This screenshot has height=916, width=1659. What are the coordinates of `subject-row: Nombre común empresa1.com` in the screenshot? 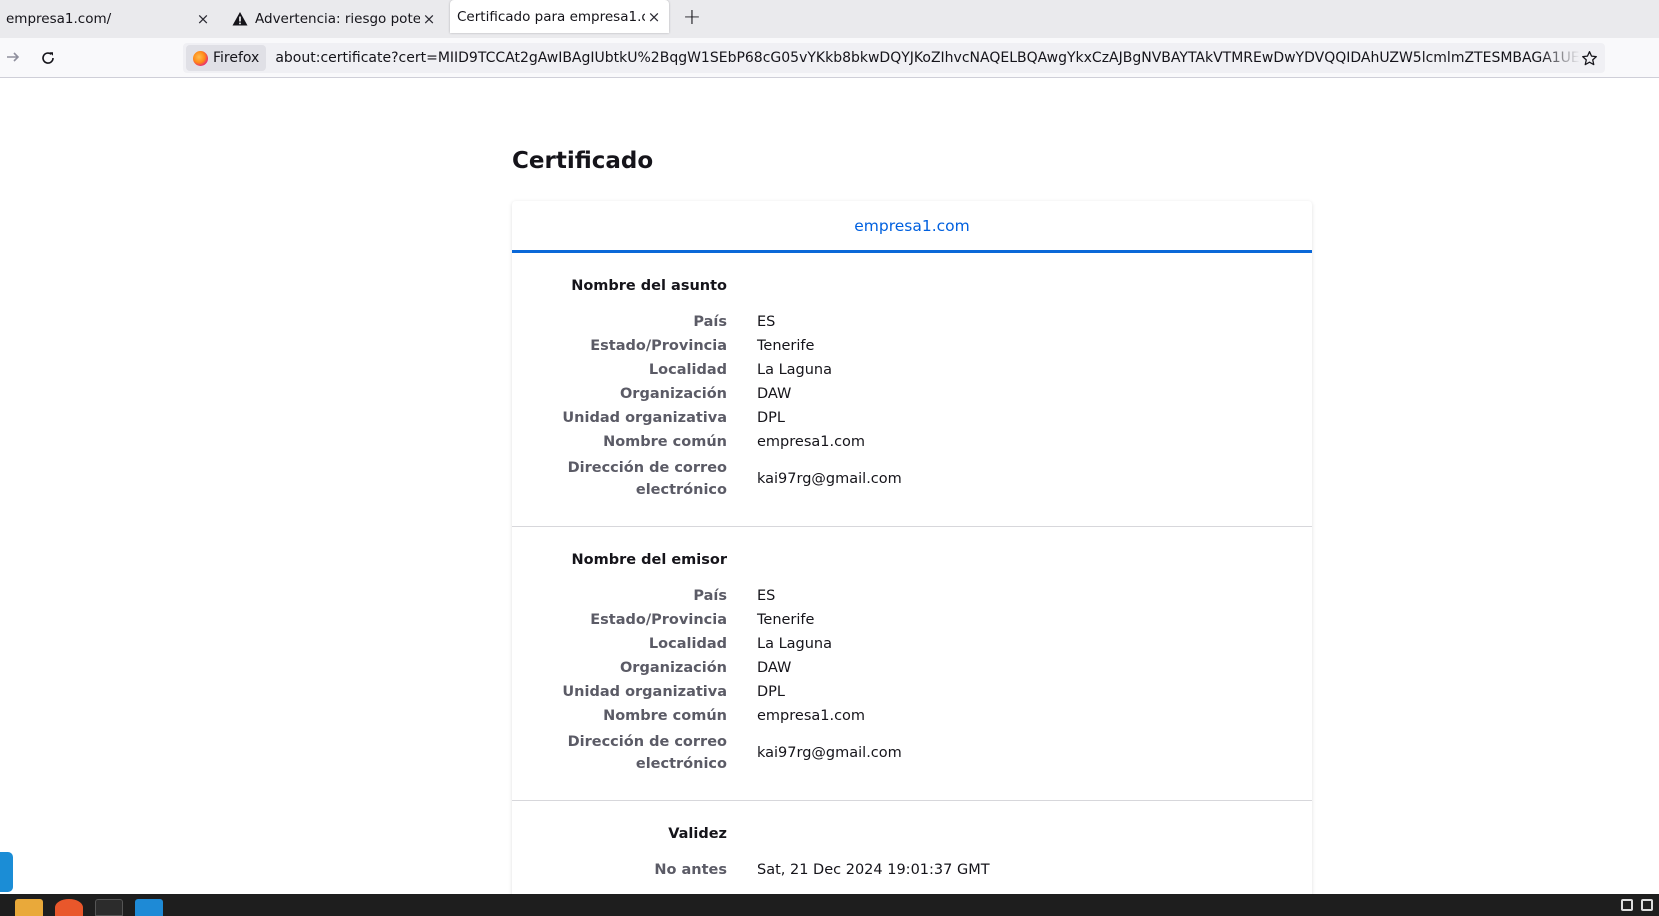 It's located at (912, 442).